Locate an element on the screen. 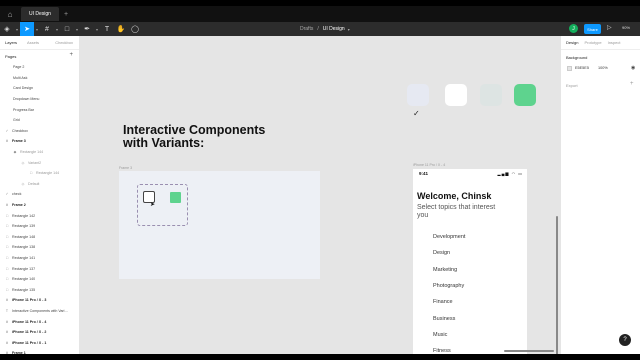 This screenshot has height=360, width=640. home-icon: ⌂ is located at coordinates (10, 14).